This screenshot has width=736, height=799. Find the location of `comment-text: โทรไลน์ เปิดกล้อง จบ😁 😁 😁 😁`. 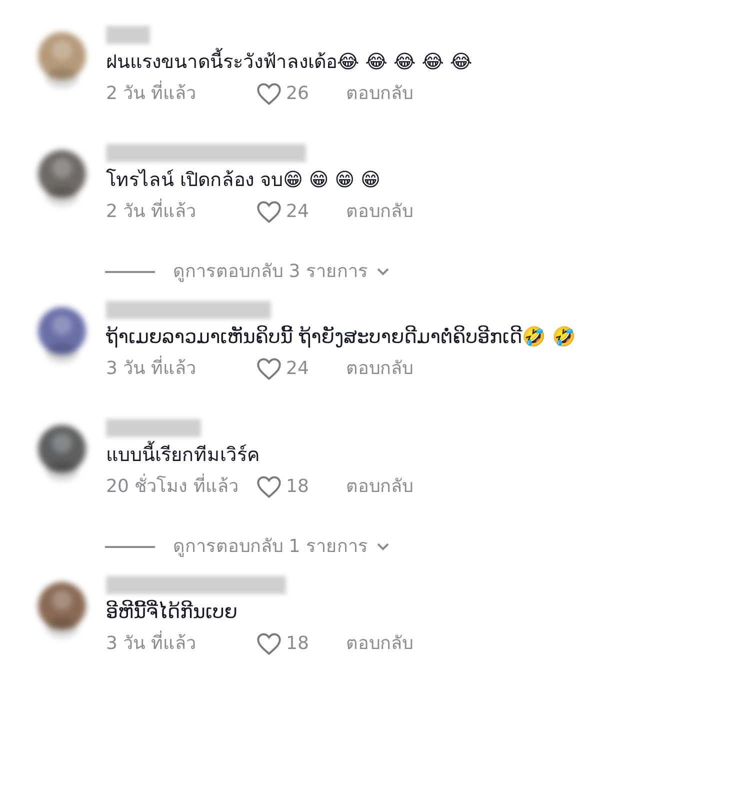

comment-text: โทรไลน์ เปิดกล้อง จบ😁 😁 😁 😁 is located at coordinates (244, 180).